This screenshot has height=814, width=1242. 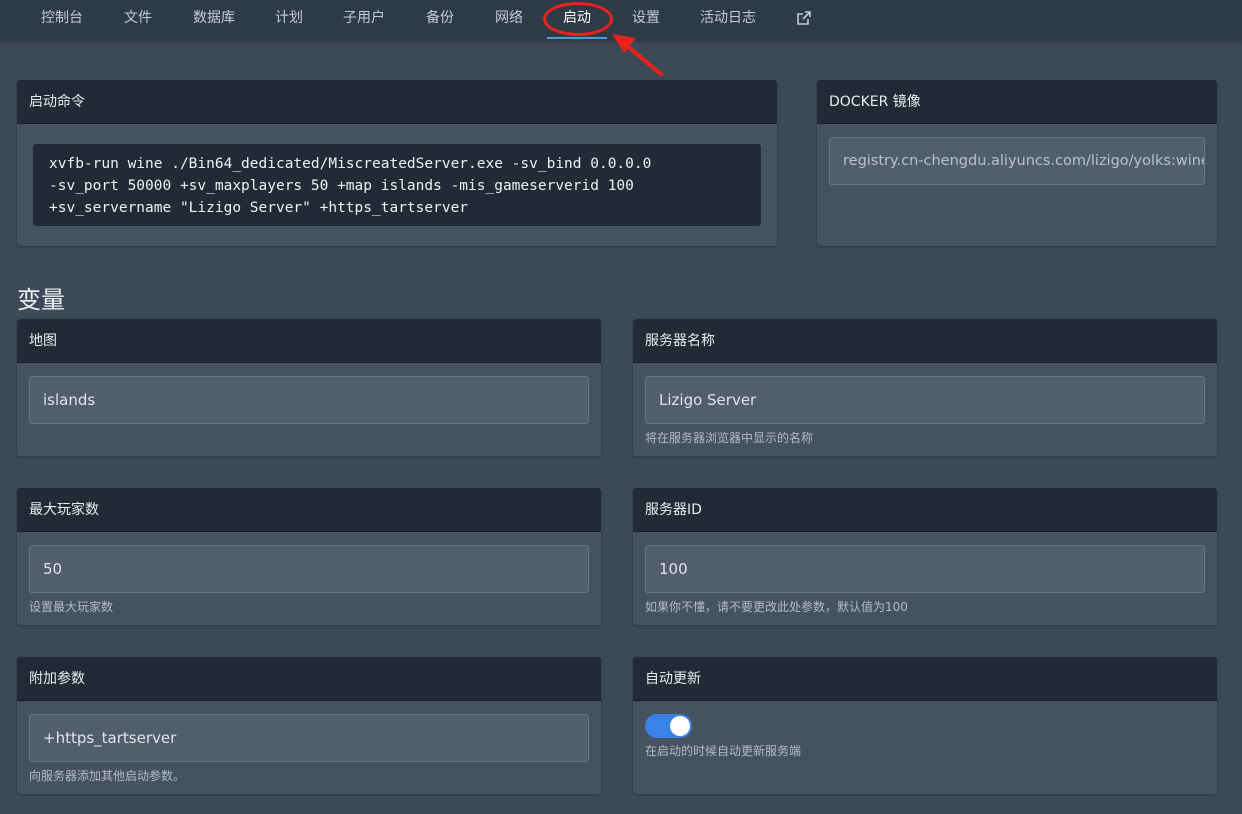 I want to click on tab-console: 控制台, so click(x=62, y=20).